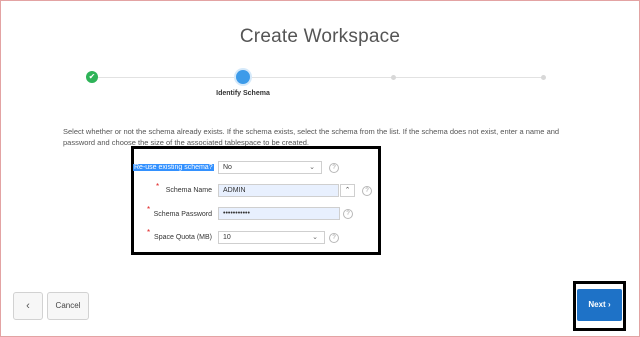  I want to click on current-step-label: Identify Schema, so click(243, 93).